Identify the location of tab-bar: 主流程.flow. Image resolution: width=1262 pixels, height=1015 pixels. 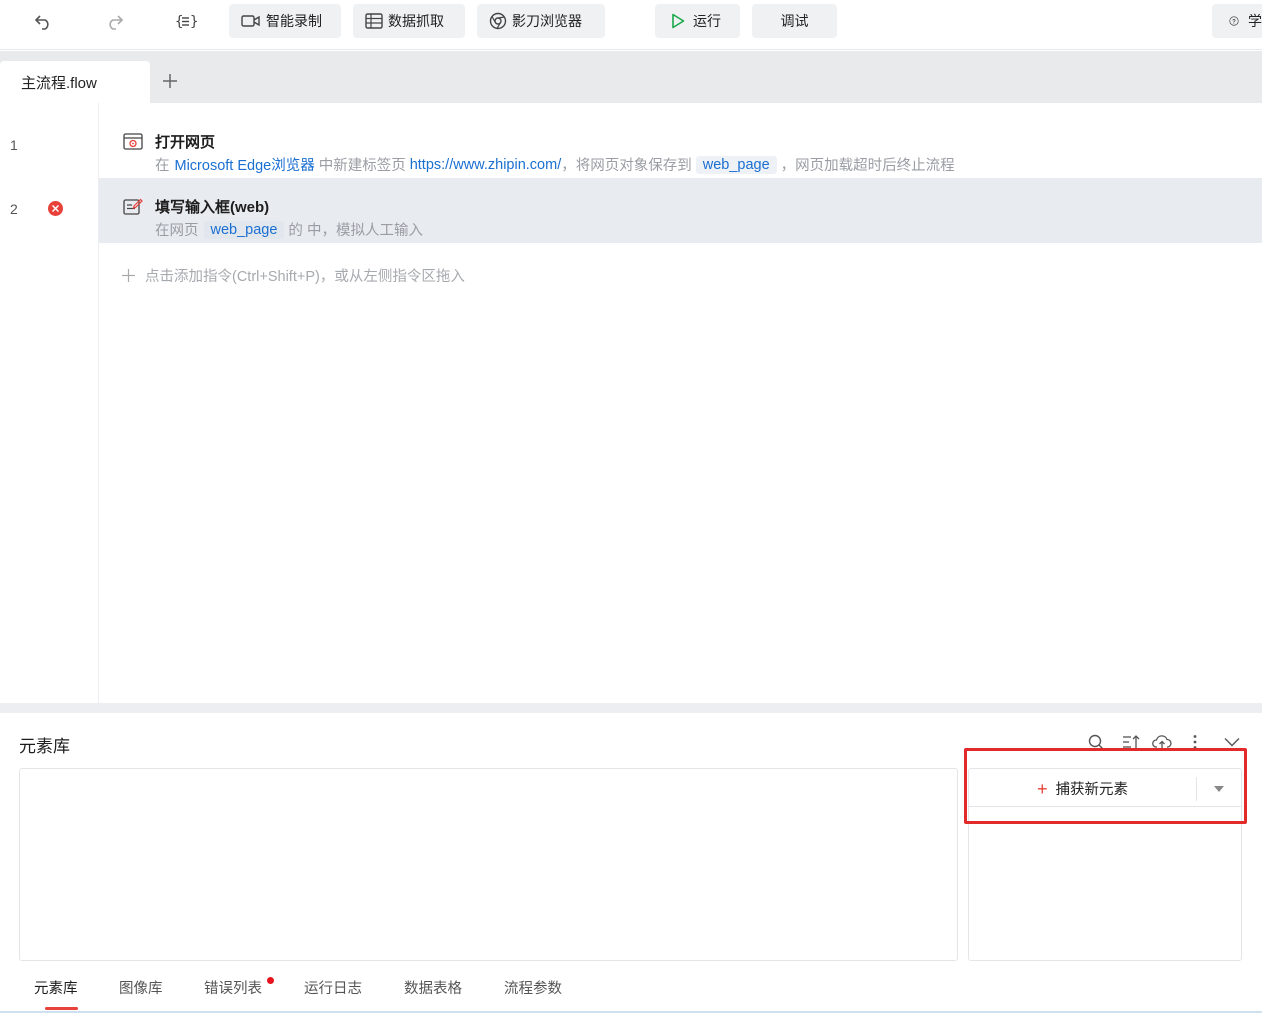
(631, 77).